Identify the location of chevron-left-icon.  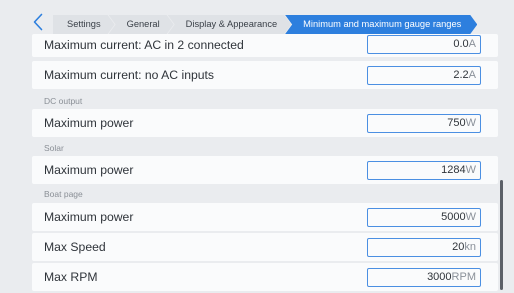
(38, 22).